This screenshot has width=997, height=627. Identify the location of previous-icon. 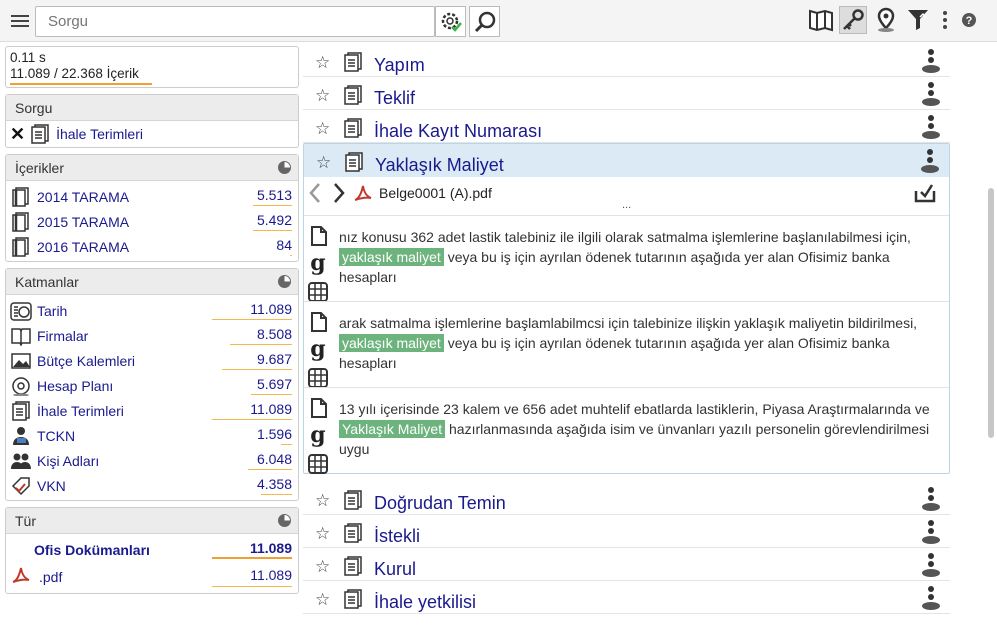
(316, 193).